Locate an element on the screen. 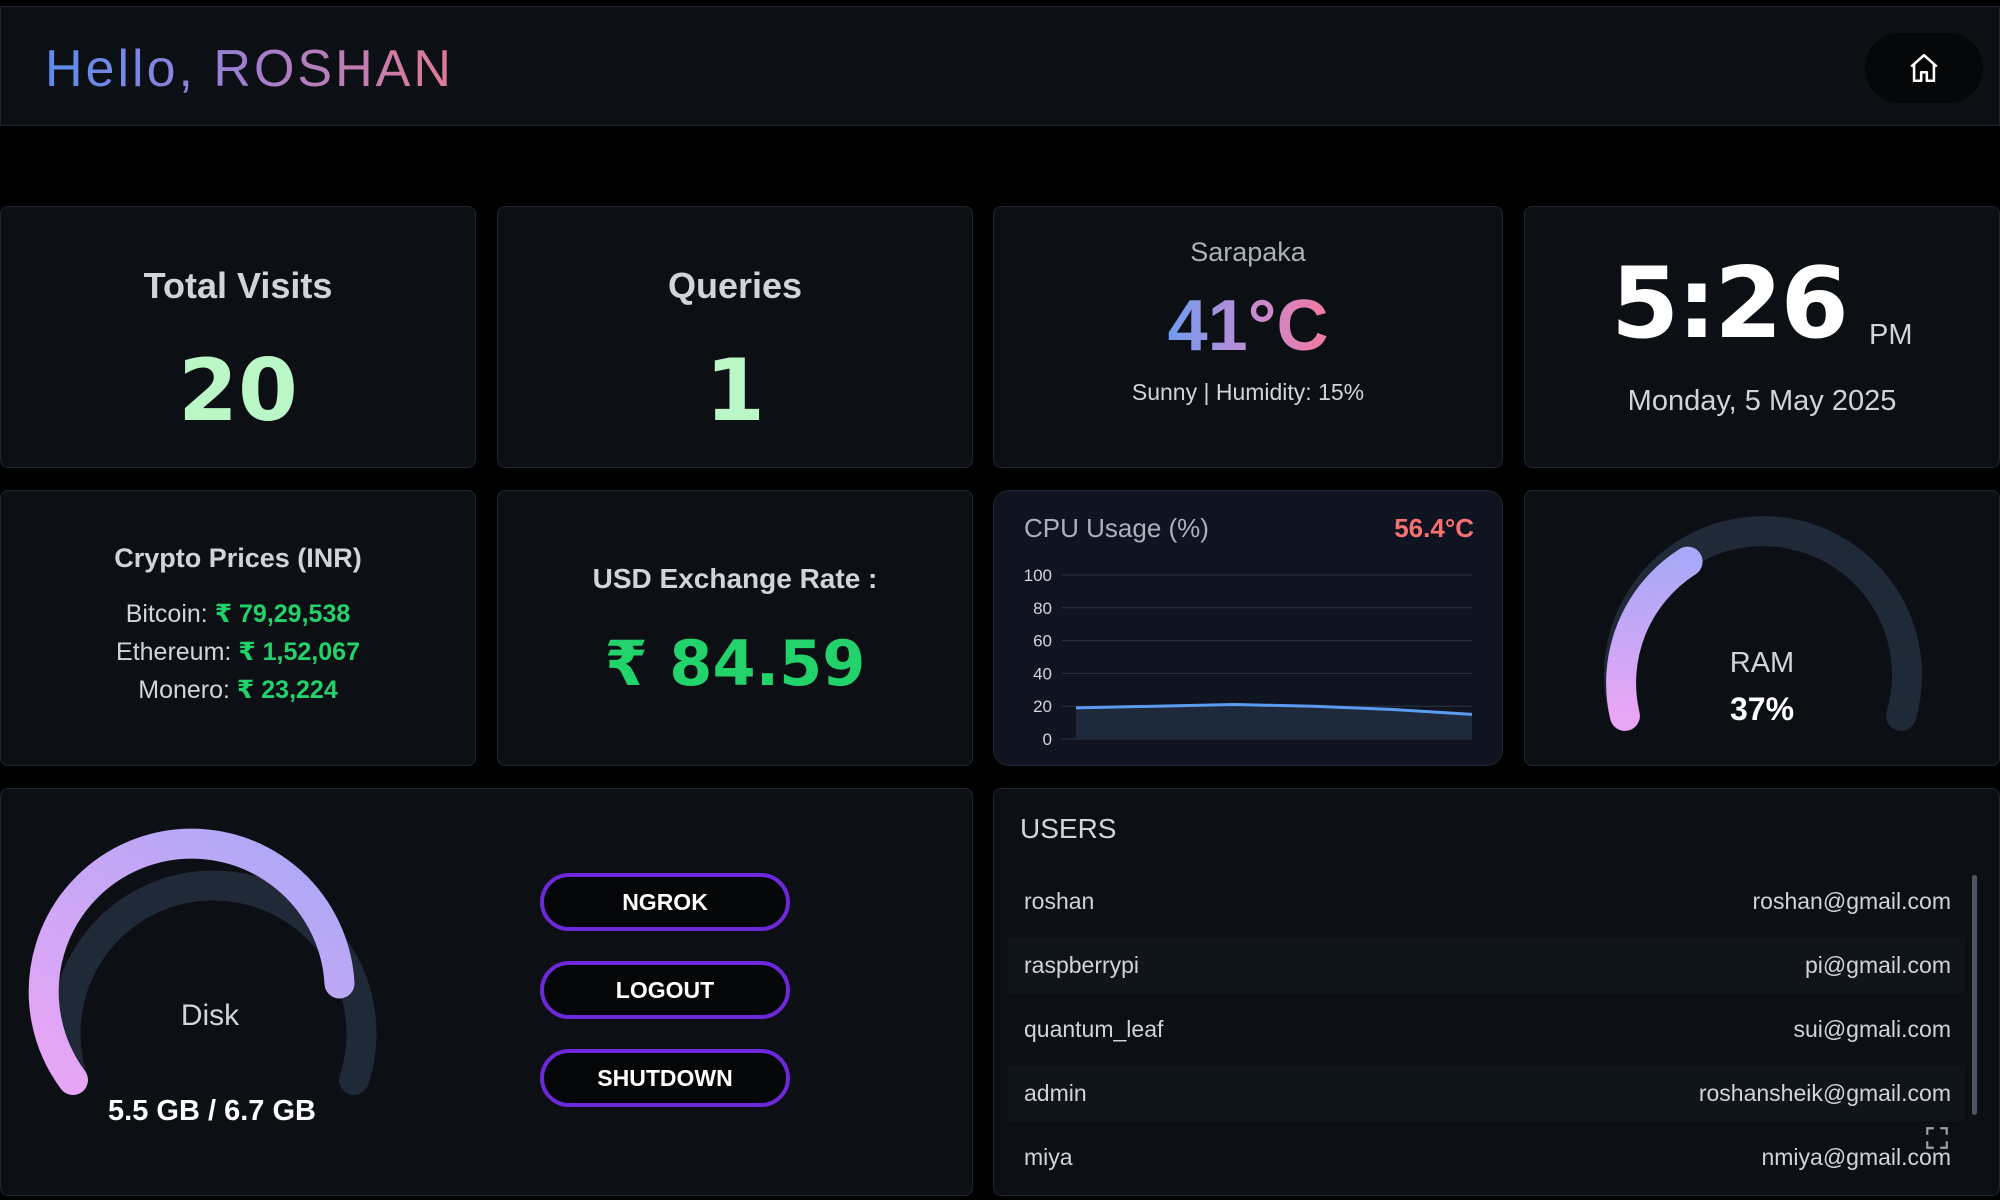 The height and width of the screenshot is (1200, 2000). user-name: admin is located at coordinates (1055, 1092).